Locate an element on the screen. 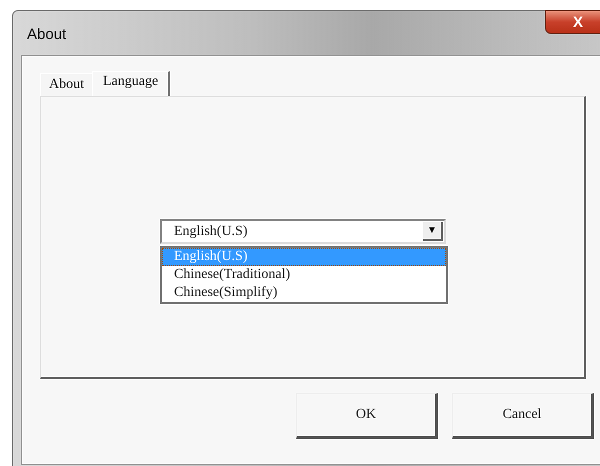 The height and width of the screenshot is (466, 600). dialog-button: OK is located at coordinates (367, 416).